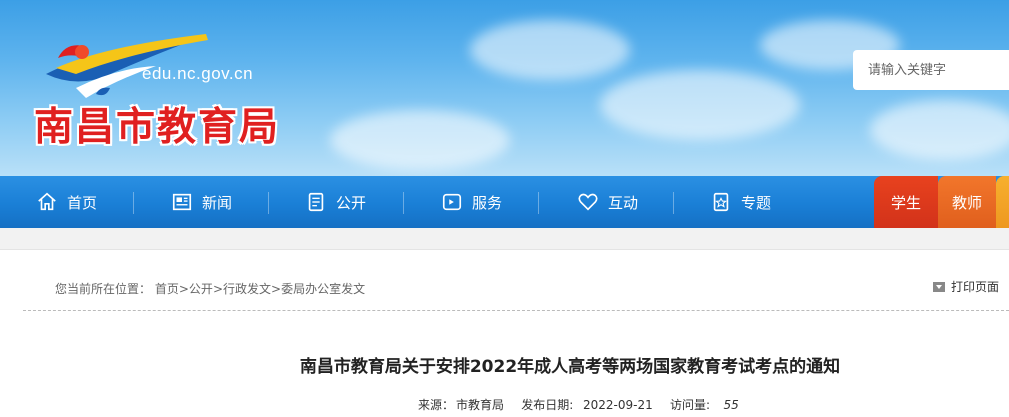 Image resolution: width=1009 pixels, height=417 pixels. I want to click on article-meta: 来源： 市教育局 发布日期: 2022-09-21 访问量: 55, so click(579, 404).